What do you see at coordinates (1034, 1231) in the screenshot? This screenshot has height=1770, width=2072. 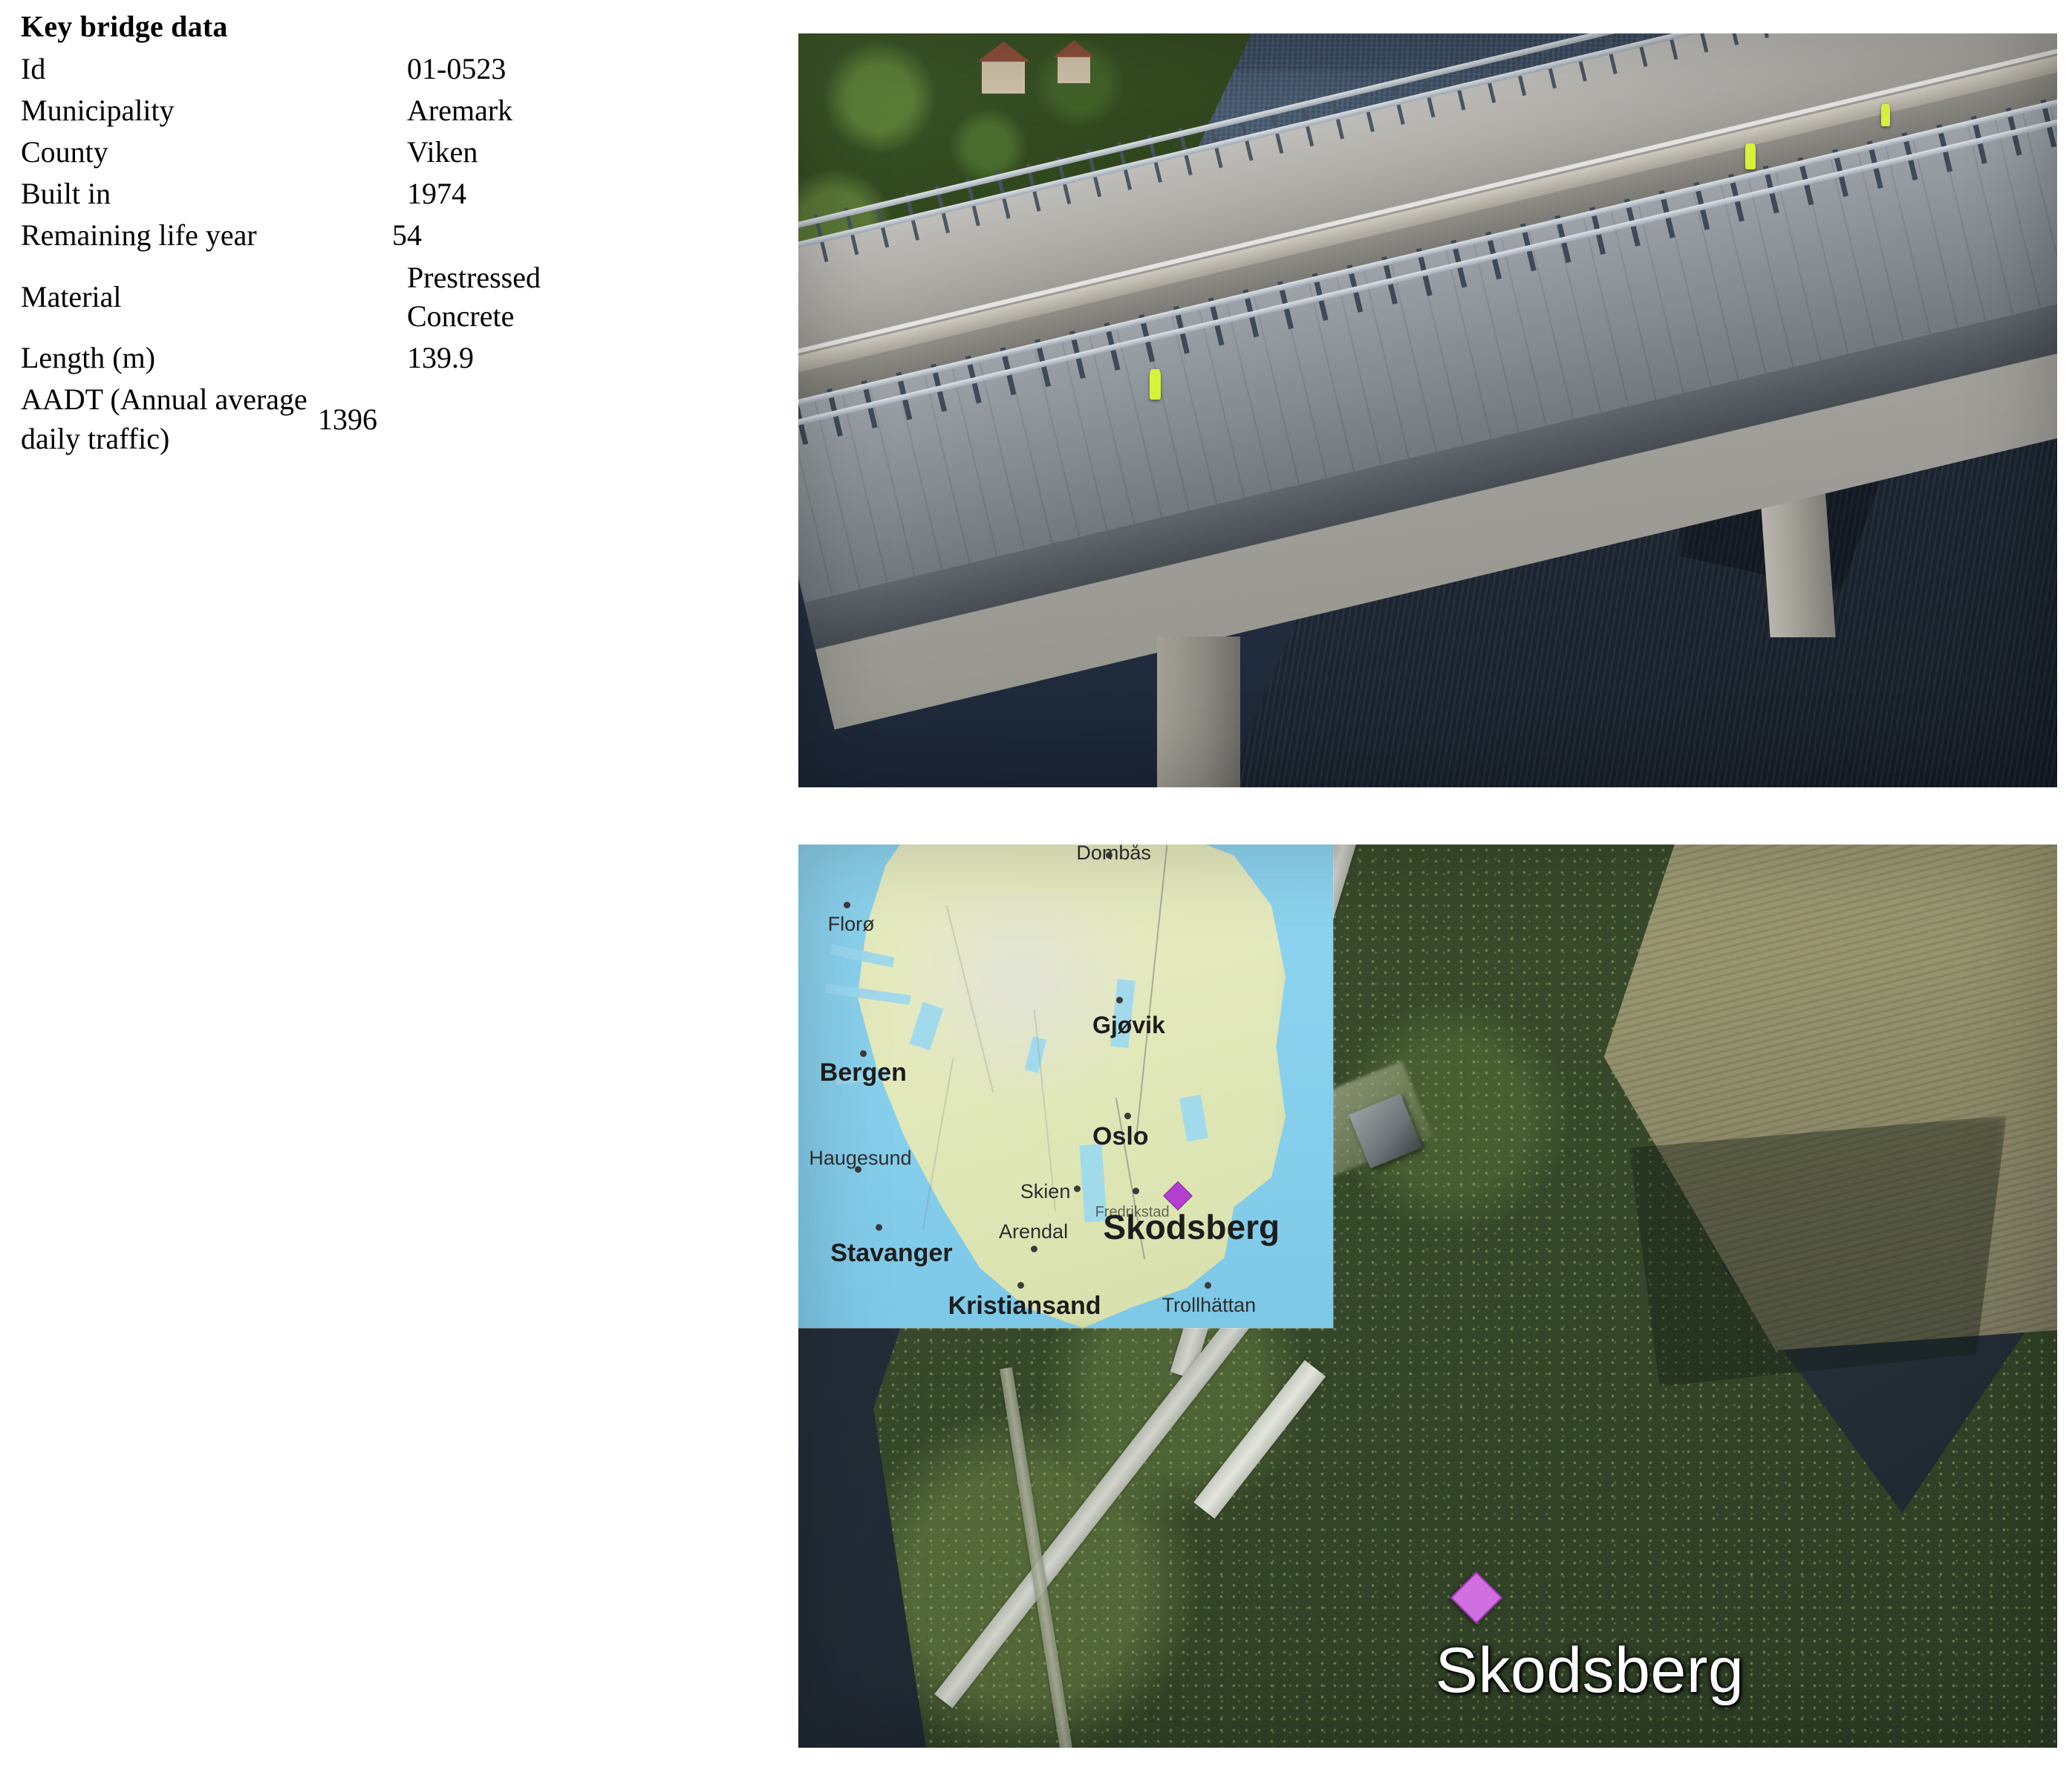 I see `city-label-arendal: Arendal` at bounding box center [1034, 1231].